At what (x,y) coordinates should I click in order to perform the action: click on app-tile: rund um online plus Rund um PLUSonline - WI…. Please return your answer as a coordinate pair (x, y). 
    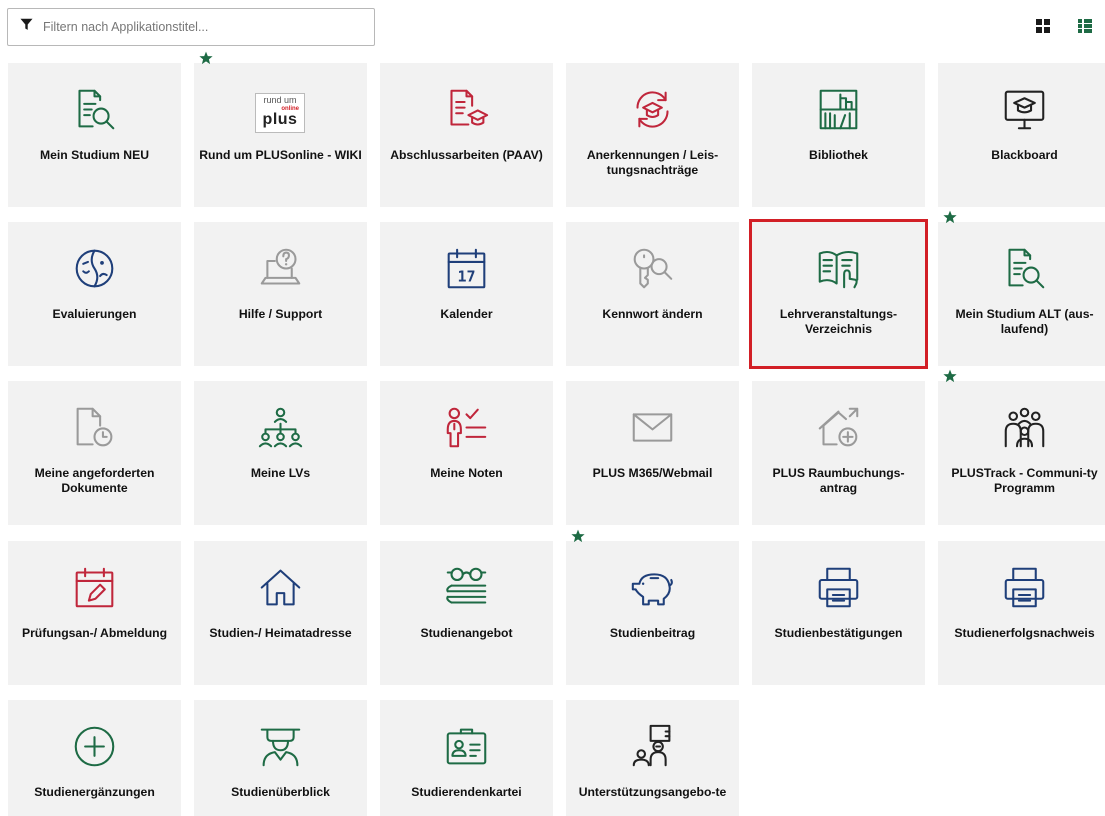
    Looking at the image, I should click on (280, 129).